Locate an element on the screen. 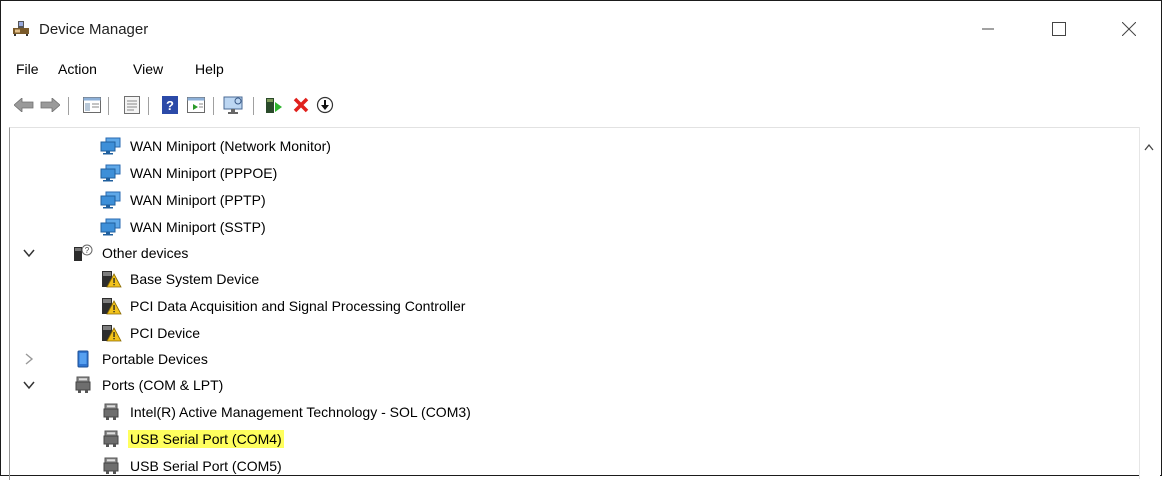 This screenshot has width=1164, height=480. tree-item: Ports (COM & LPT) is located at coordinates (124, 385).